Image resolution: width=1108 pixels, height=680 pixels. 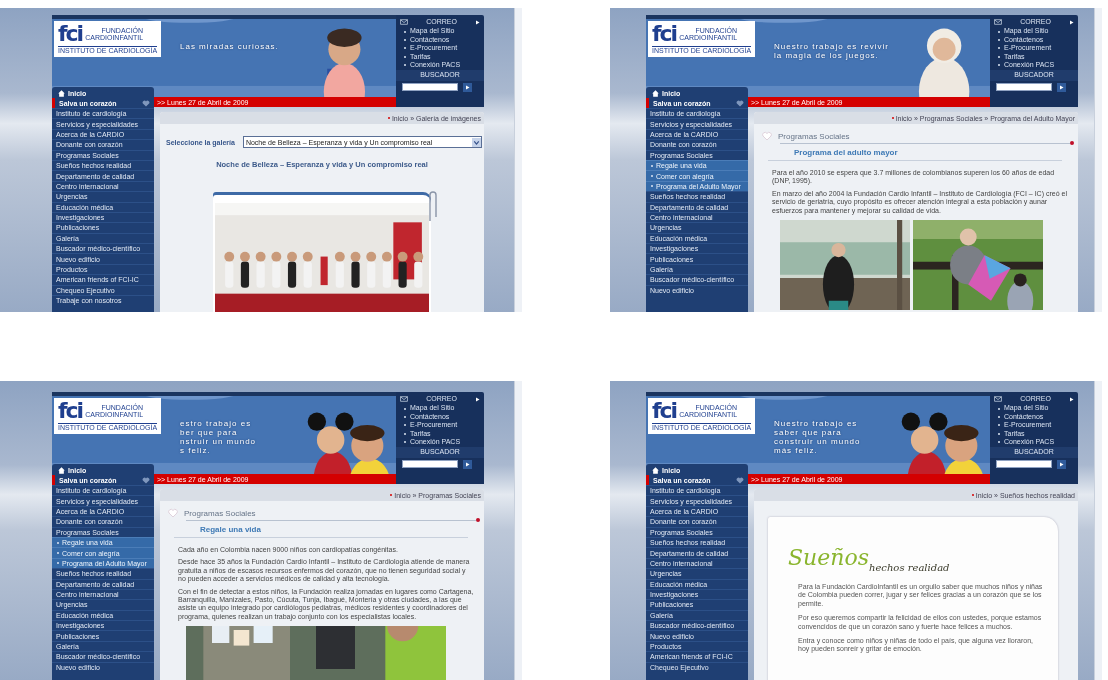 What do you see at coordinates (321, 529) in the screenshot?
I see `article-title: Regale una vida` at bounding box center [321, 529].